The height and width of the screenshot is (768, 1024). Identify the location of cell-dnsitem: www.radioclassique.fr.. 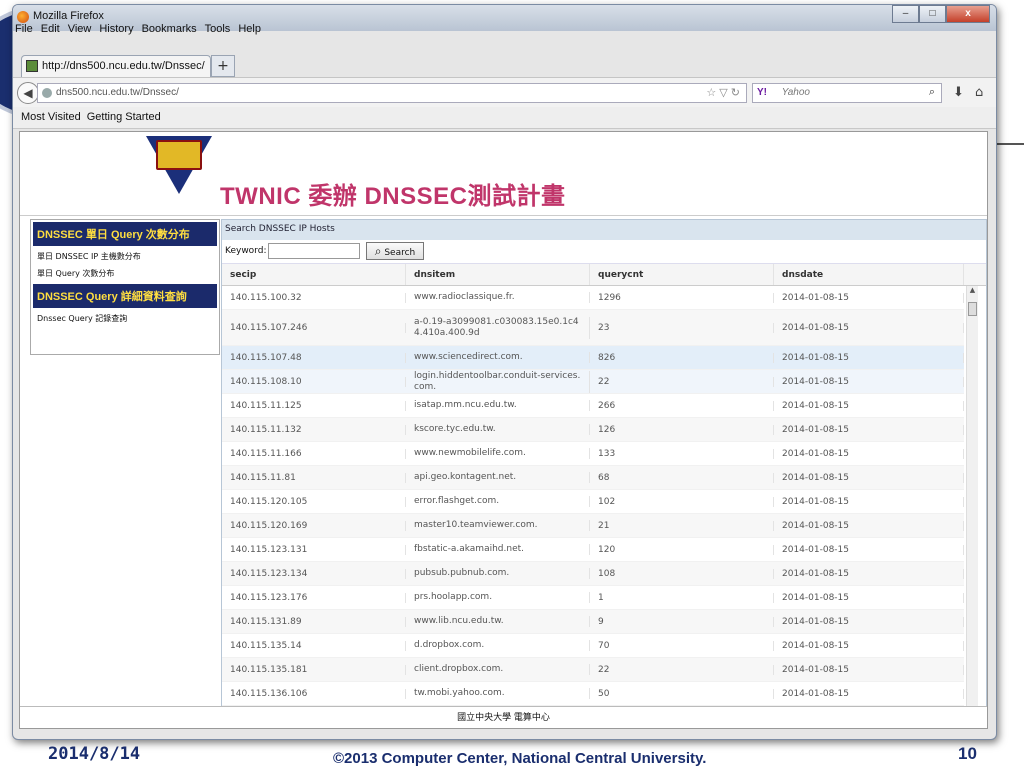
(498, 297).